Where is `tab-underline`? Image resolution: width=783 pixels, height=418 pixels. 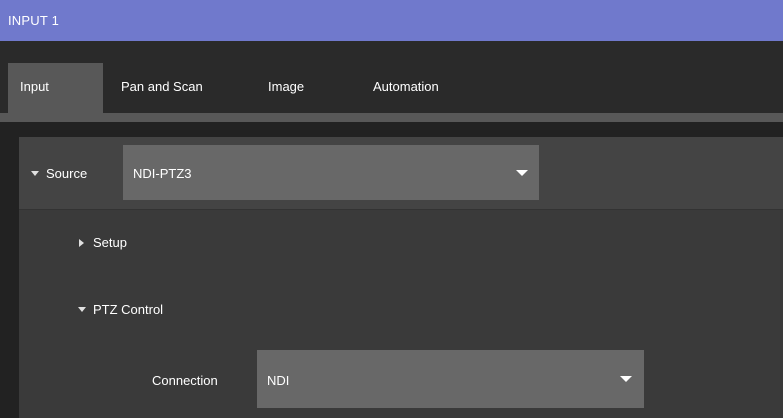
tab-underline is located at coordinates (391, 117).